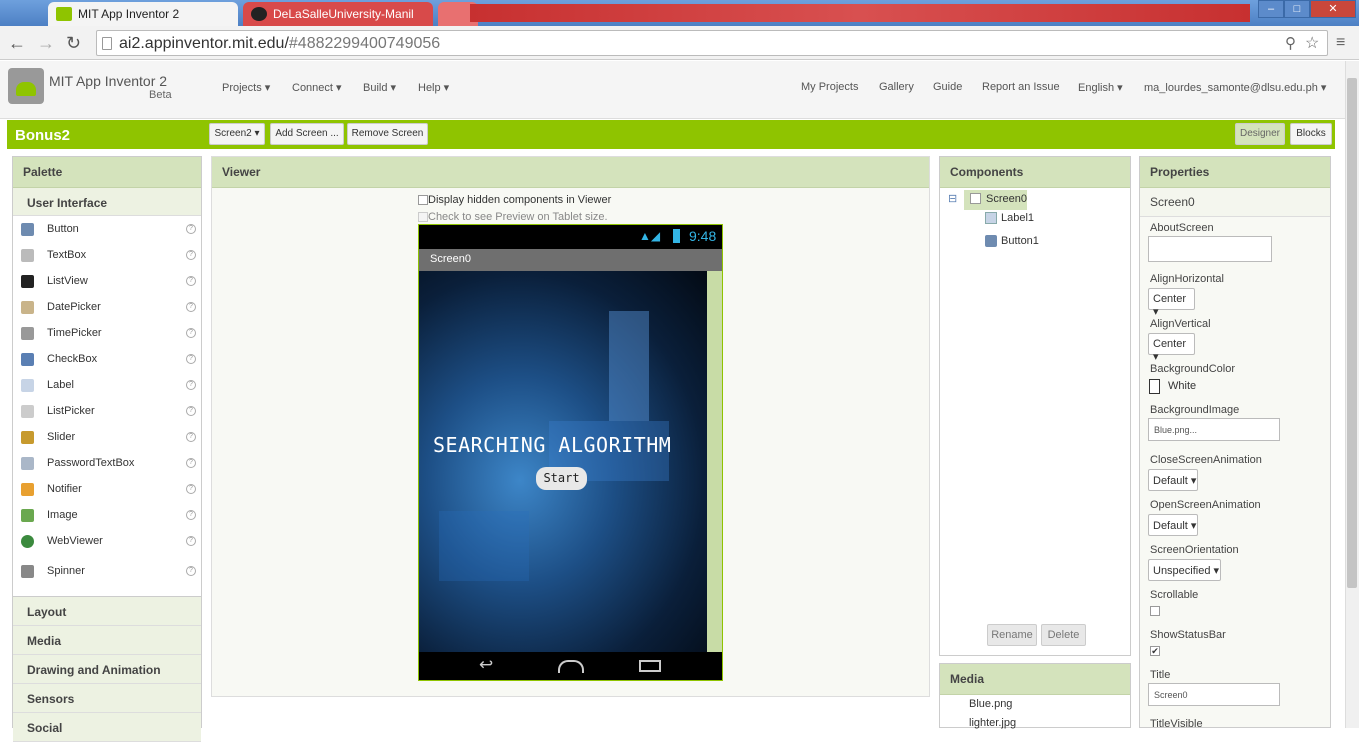 The image size is (1359, 742). What do you see at coordinates (1271, 9) in the screenshot?
I see `minimize-button: –` at bounding box center [1271, 9].